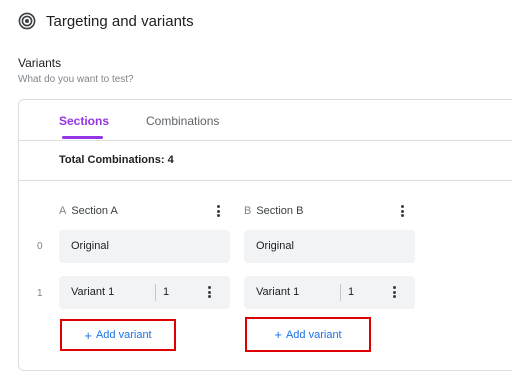 The image size is (512, 374). What do you see at coordinates (76, 79) in the screenshot?
I see `variants-subtitle: What do you want to test?` at bounding box center [76, 79].